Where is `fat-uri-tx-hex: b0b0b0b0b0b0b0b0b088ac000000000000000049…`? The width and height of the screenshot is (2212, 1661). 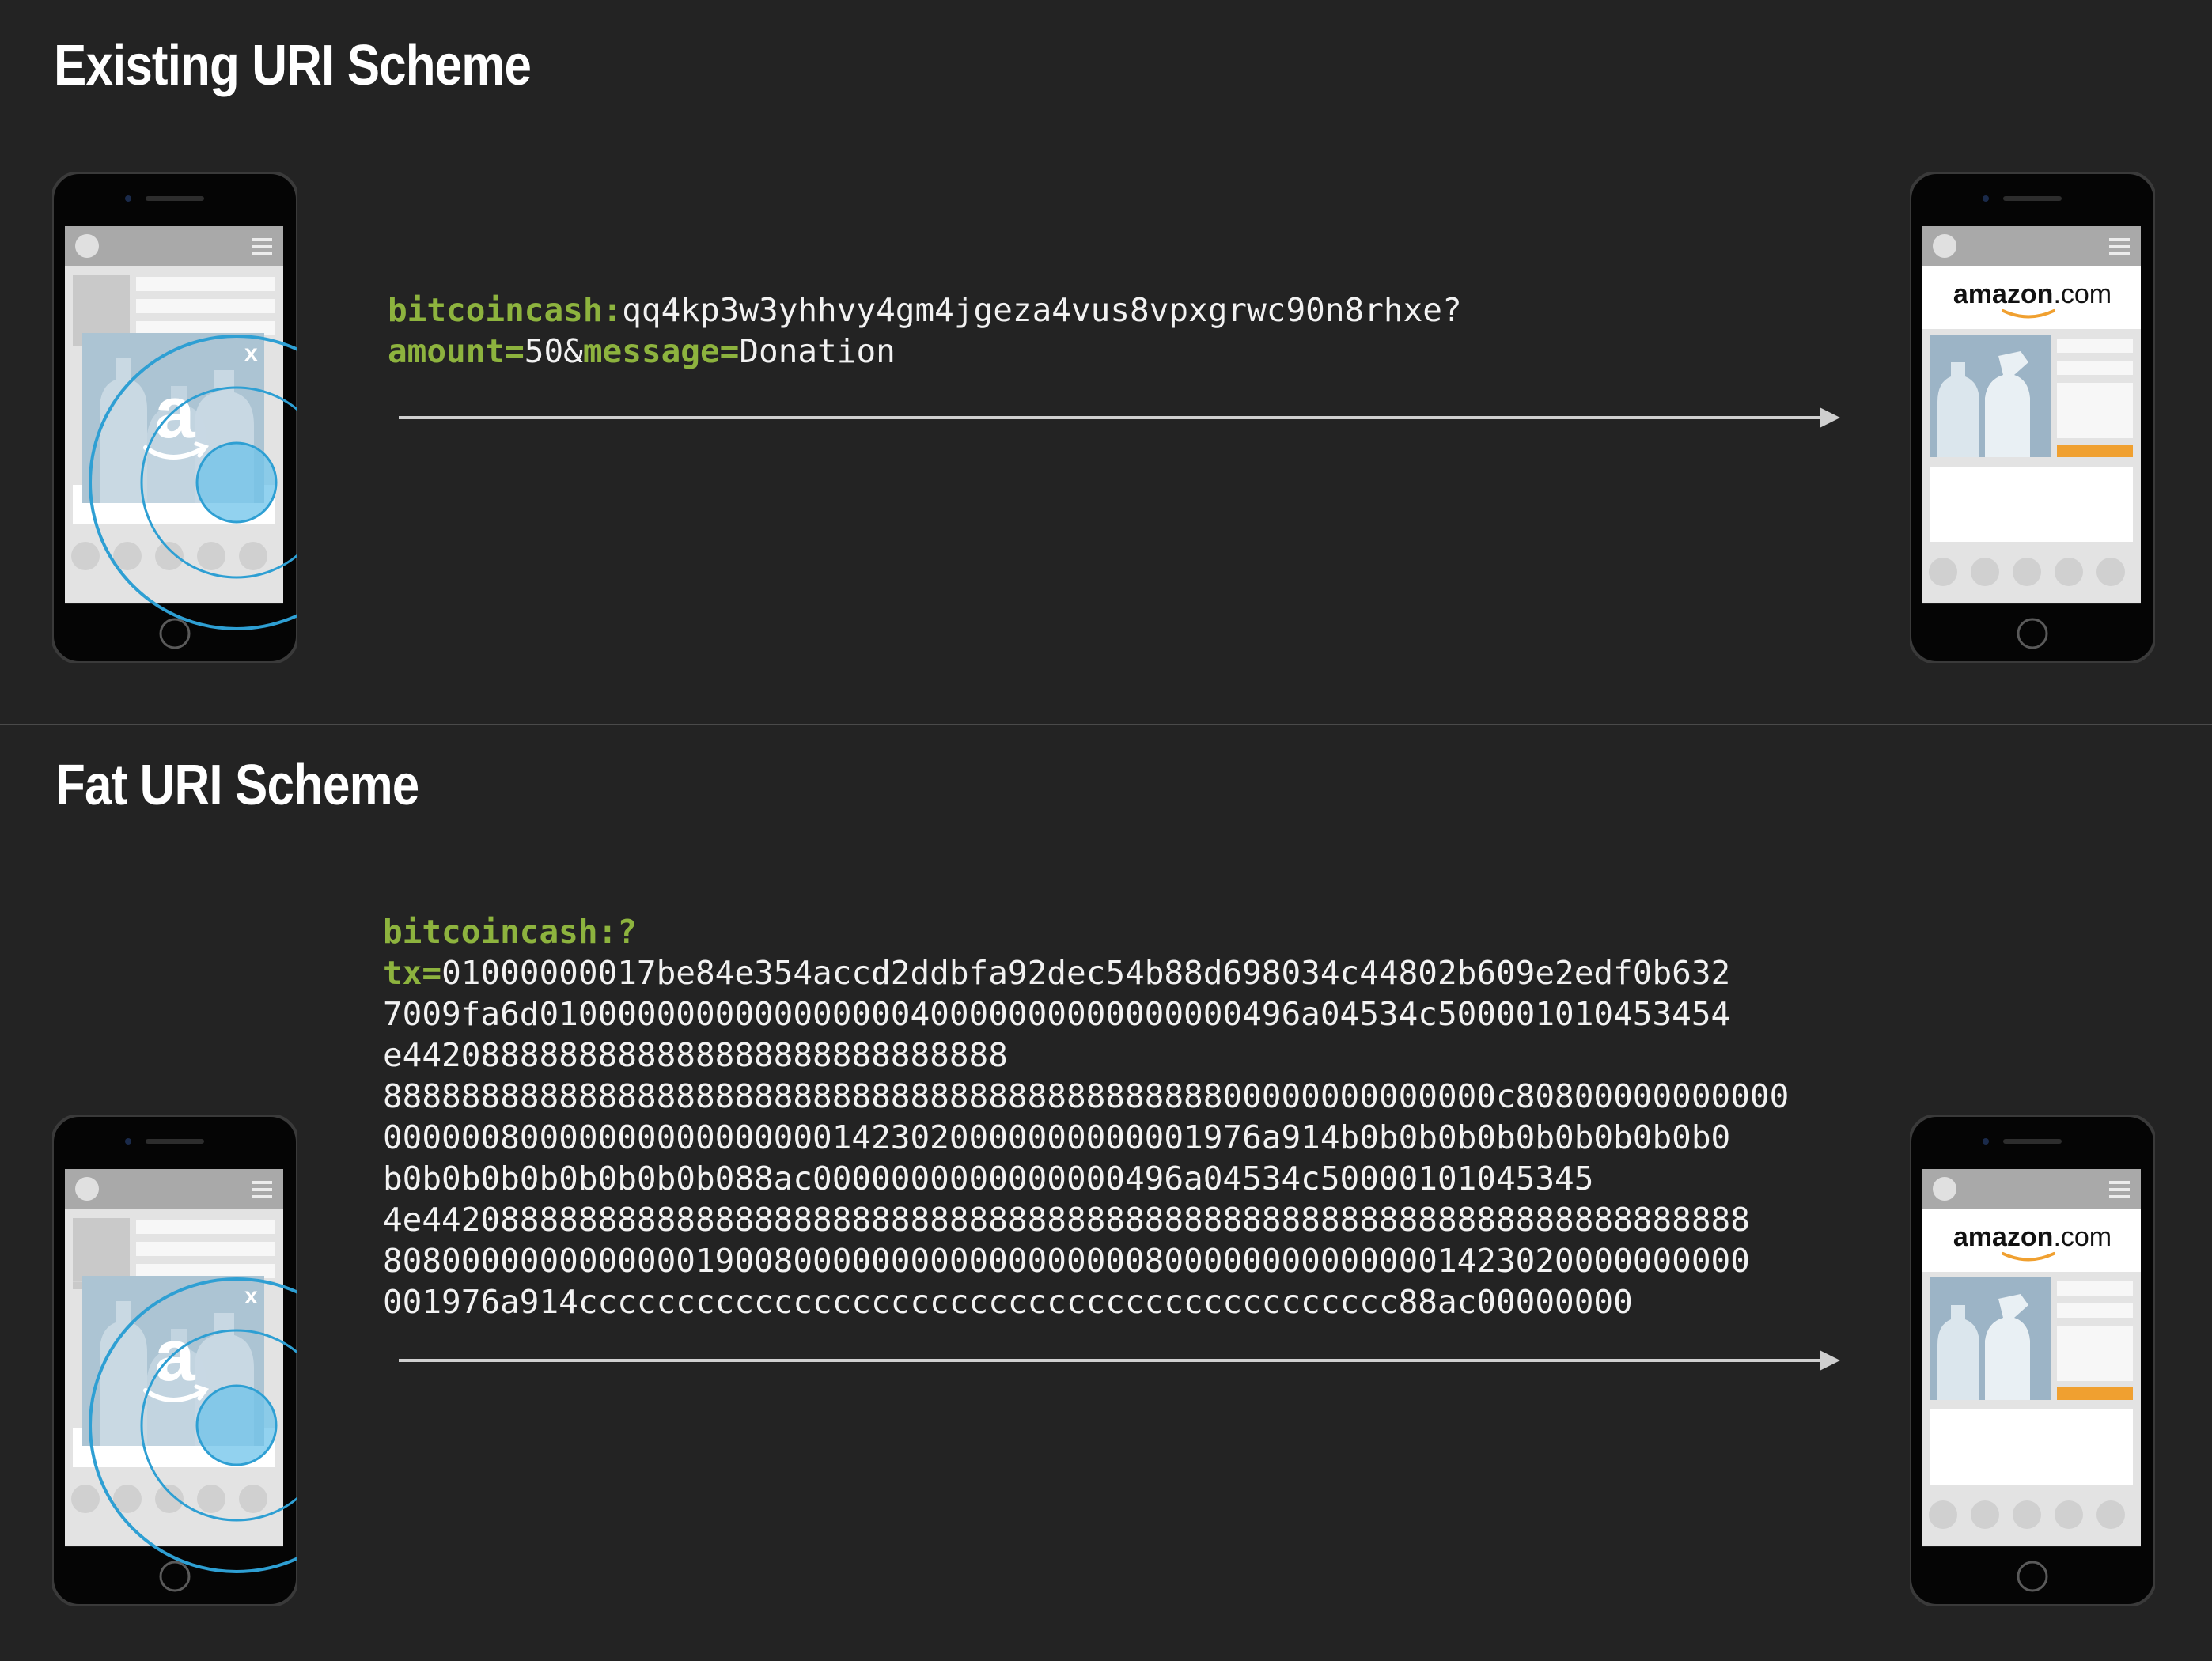 fat-uri-tx-hex: b0b0b0b0b0b0b0b0b088ac000000000000000049… is located at coordinates (989, 1179).